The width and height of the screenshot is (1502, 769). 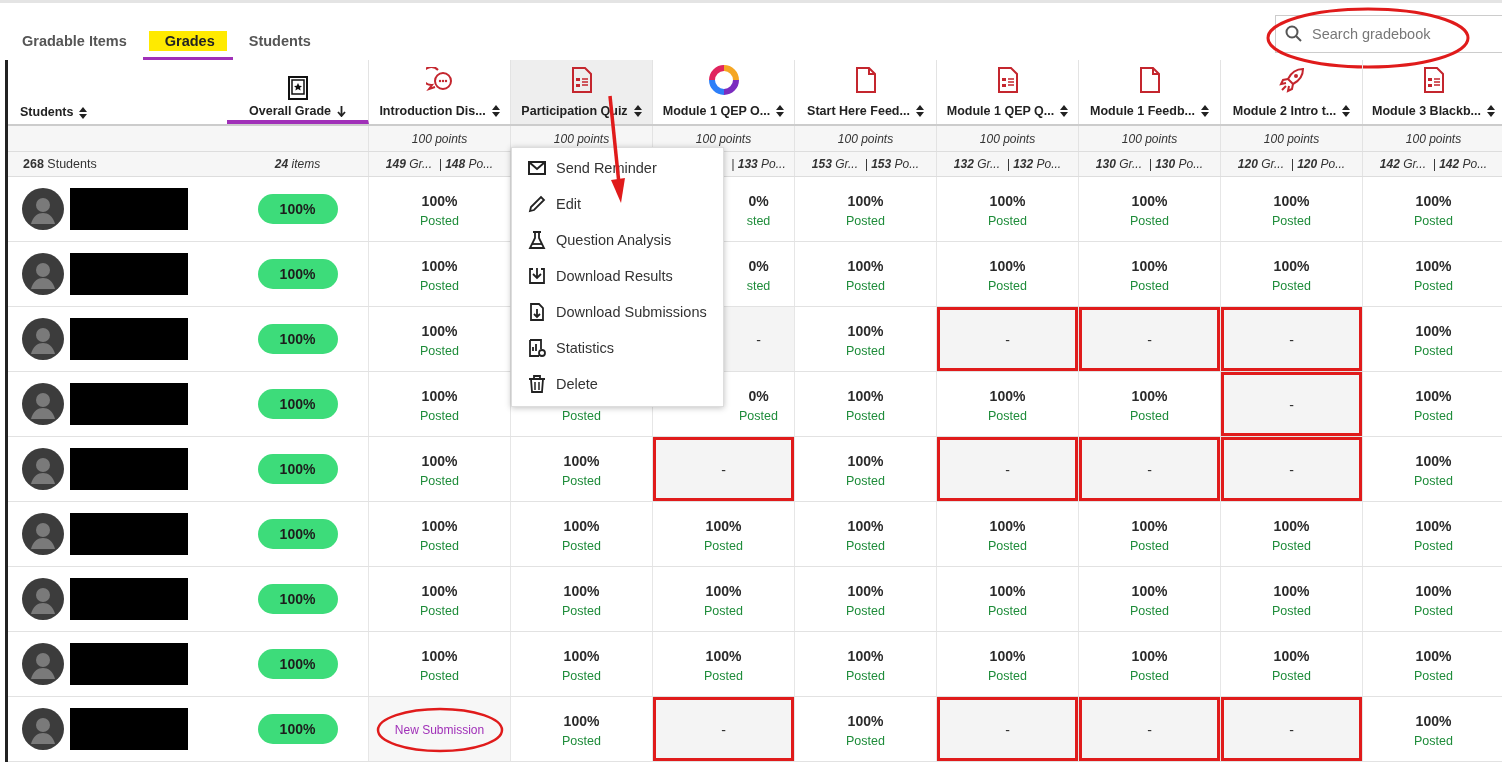 What do you see at coordinates (341, 111) in the screenshot?
I see `sort-down-icon` at bounding box center [341, 111].